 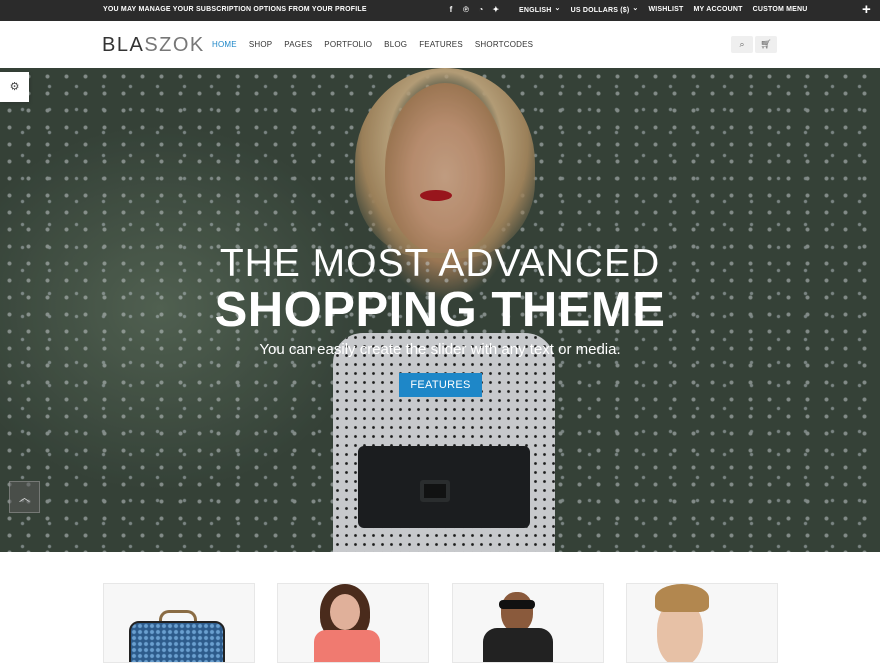 I want to click on nav-shop: SHOP, so click(x=260, y=44).